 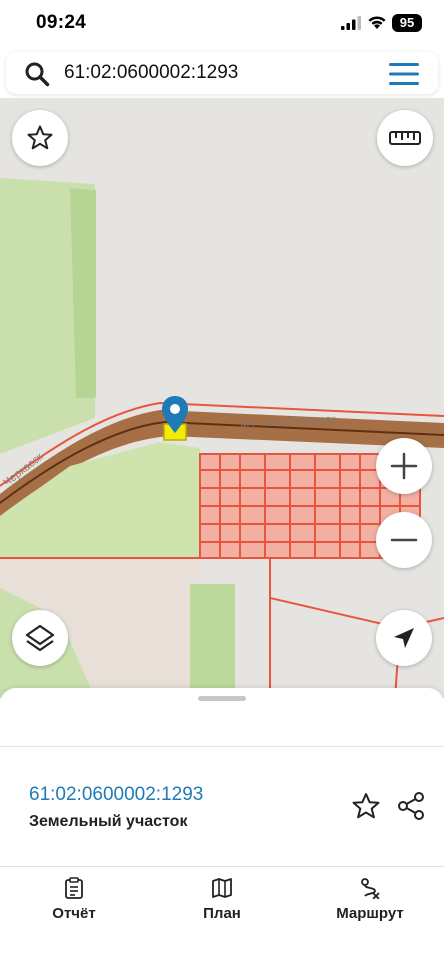 I want to click on route-icon, so click(x=370, y=888).